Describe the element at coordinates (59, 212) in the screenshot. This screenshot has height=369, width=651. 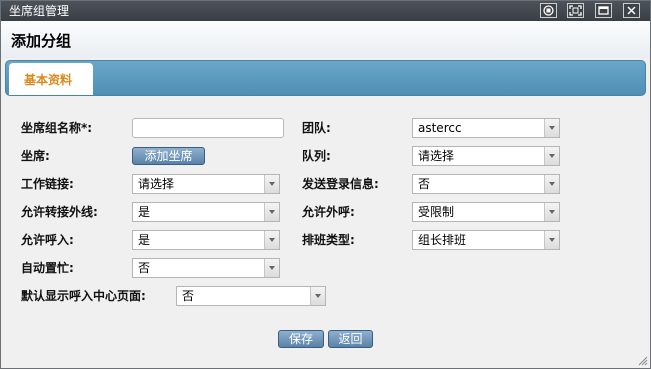
I see `allow-transfer-label: 允许转接外线:` at that location.